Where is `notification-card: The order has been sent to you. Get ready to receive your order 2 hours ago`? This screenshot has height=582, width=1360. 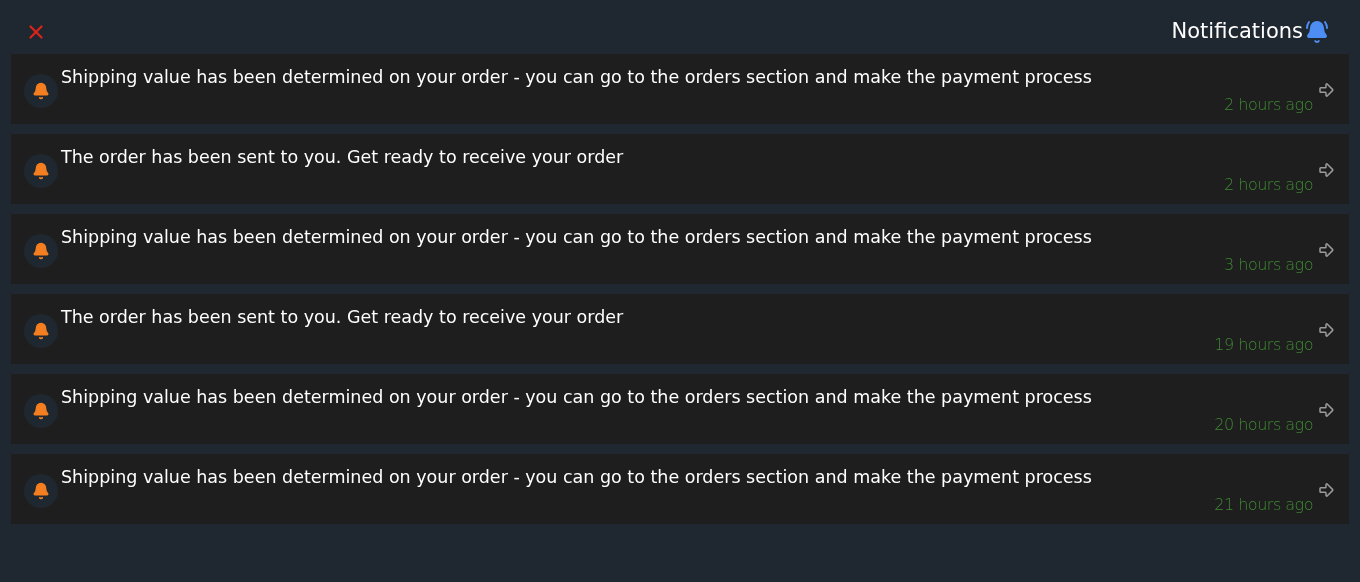
notification-card: The order has been sent to you. Get ready to receive your order 2 hours ago is located at coordinates (680, 169).